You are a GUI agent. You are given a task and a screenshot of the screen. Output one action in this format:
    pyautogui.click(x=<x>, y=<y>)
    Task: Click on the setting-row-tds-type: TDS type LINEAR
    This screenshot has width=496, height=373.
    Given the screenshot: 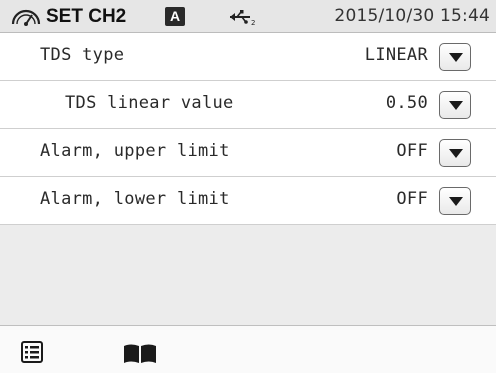 What is the action you would take?
    pyautogui.click(x=248, y=57)
    